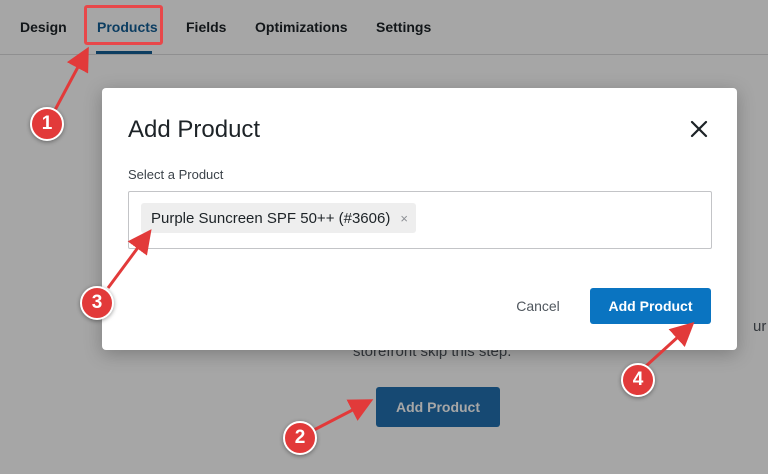 The image size is (768, 474). Describe the element at coordinates (47, 124) in the screenshot. I see `step-badge-1: 1` at that location.